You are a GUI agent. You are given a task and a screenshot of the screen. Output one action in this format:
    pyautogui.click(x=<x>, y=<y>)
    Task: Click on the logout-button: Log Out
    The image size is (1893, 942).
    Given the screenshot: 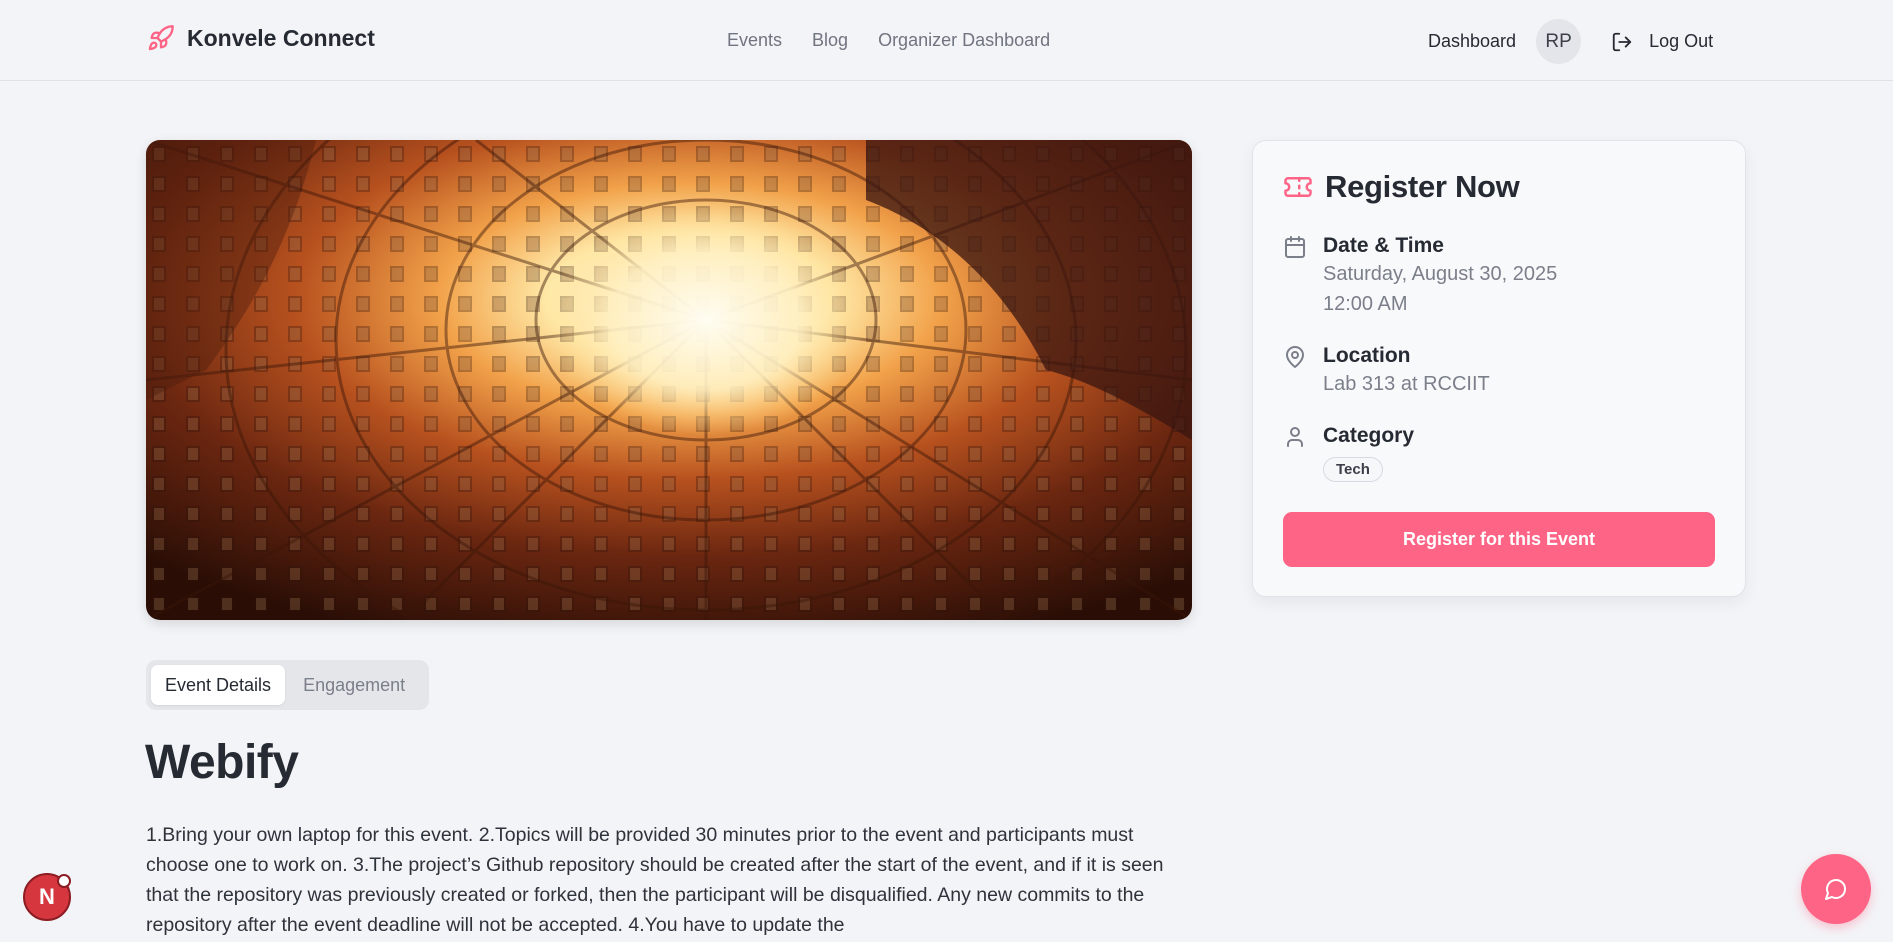 What is the action you would take?
    pyautogui.click(x=1662, y=42)
    